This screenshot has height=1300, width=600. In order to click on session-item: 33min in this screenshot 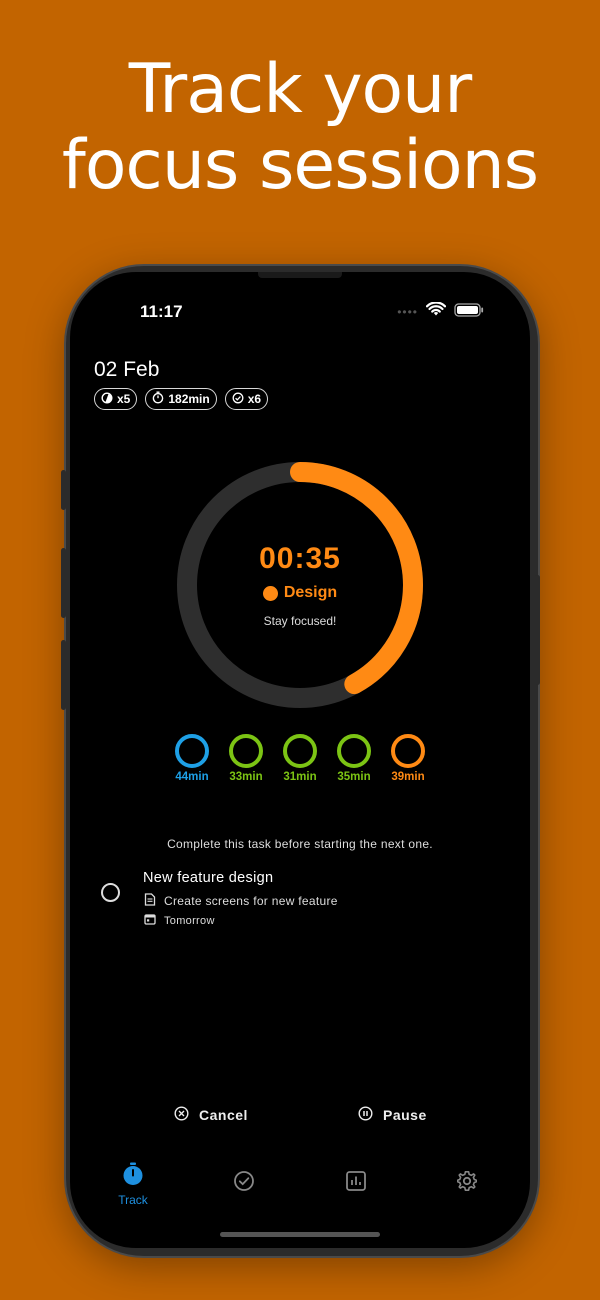, I will do `click(246, 758)`.